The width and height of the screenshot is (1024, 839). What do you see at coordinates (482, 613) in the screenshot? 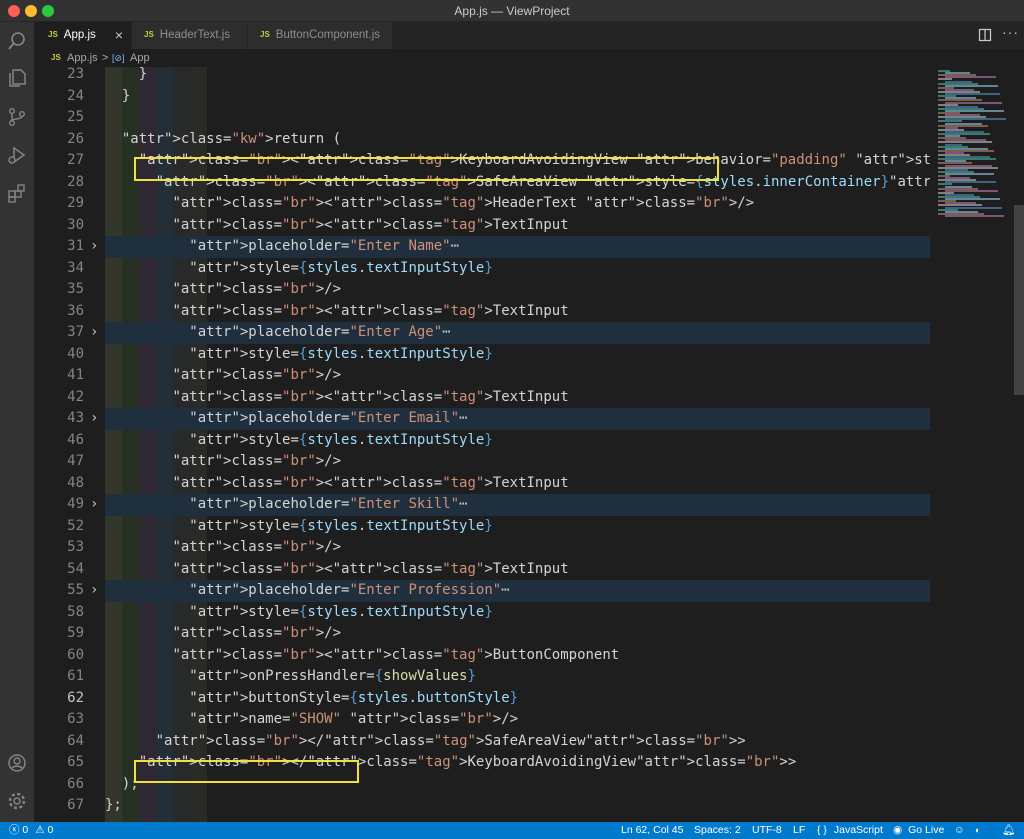
I see `code-line: 58 "attr">style={styles.textInputStyle}` at bounding box center [482, 613].